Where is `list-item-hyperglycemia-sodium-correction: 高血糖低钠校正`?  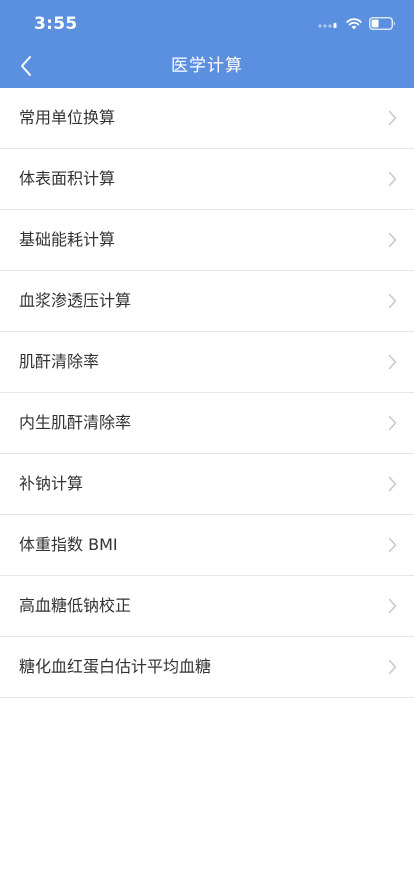
list-item-hyperglycemia-sodium-correction: 高血糖低钠校正 is located at coordinates (207, 606).